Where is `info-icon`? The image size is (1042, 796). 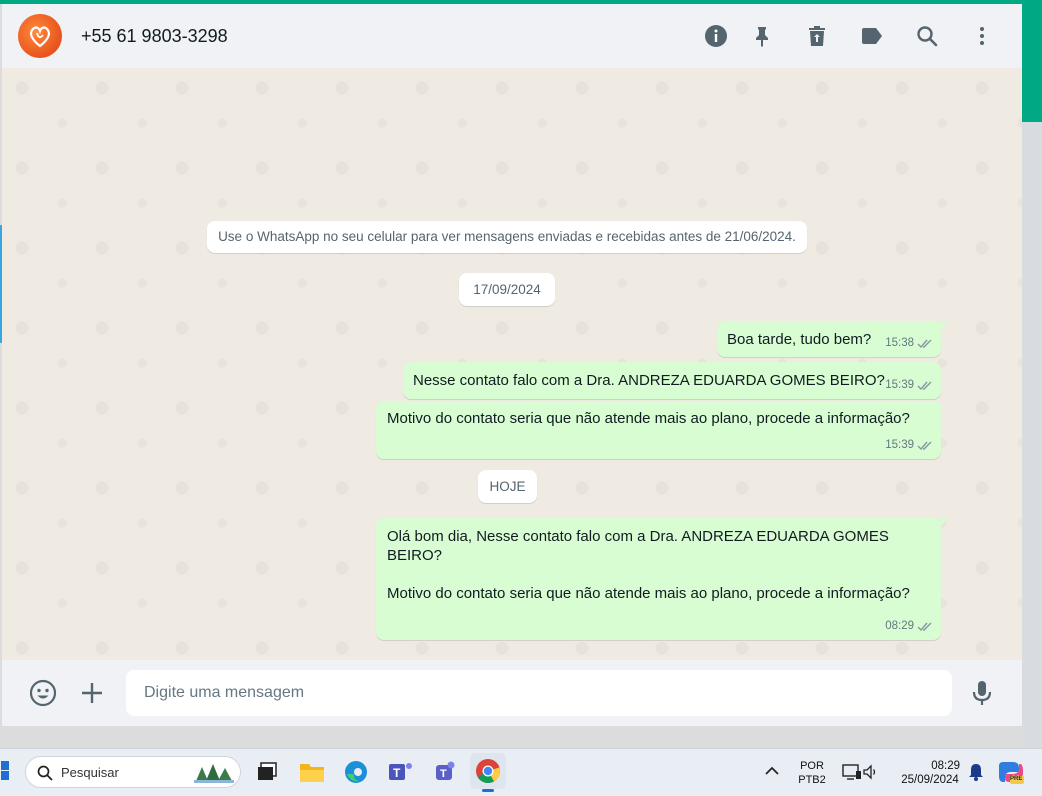
info-icon is located at coordinates (716, 36).